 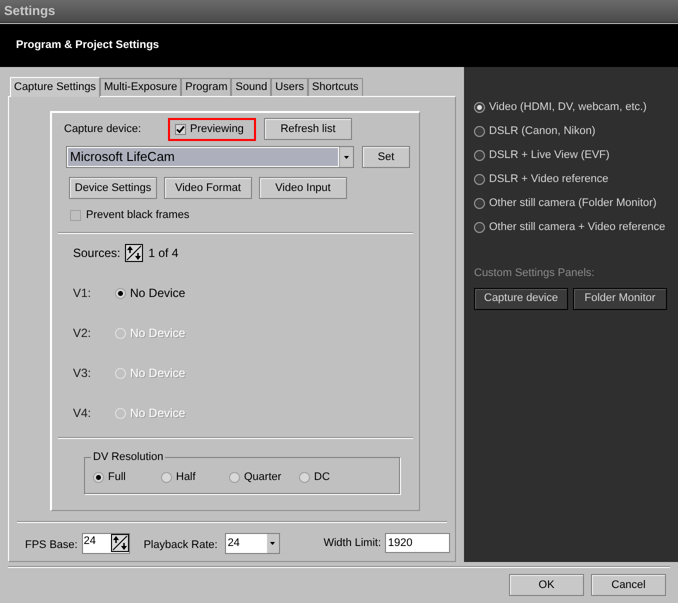 I want to click on source-label: V1:, so click(x=82, y=293).